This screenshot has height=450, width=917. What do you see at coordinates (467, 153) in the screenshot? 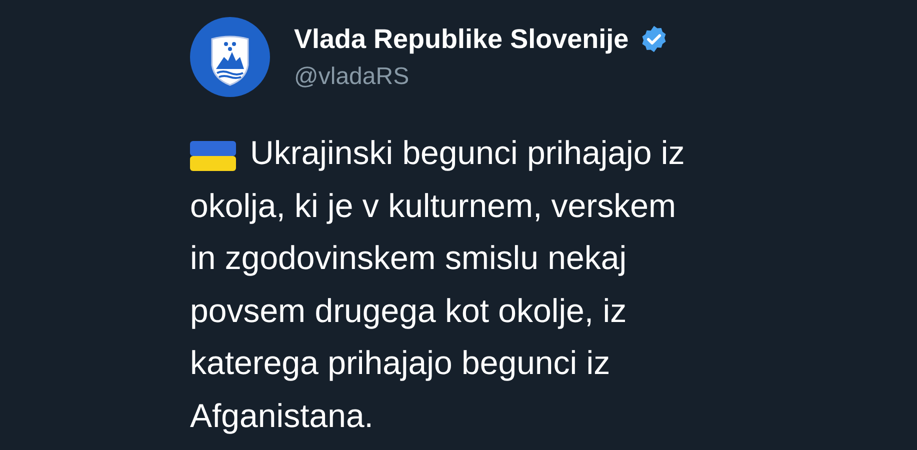
I see `tweet-text-line: Ukrajinski begunci prihajajo iz` at bounding box center [467, 153].